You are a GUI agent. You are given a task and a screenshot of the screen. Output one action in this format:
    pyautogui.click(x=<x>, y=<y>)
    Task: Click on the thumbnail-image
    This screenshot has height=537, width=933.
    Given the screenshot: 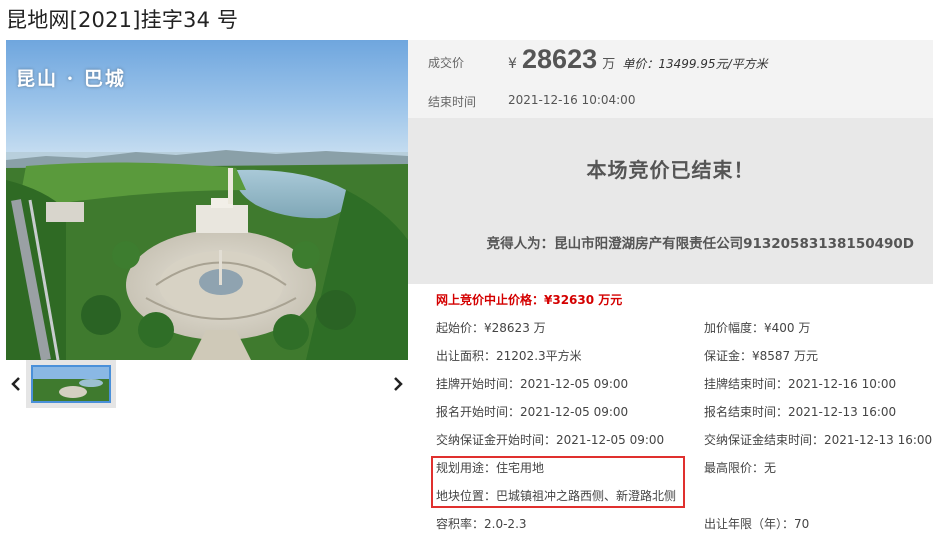 What is the action you would take?
    pyautogui.click(x=71, y=384)
    